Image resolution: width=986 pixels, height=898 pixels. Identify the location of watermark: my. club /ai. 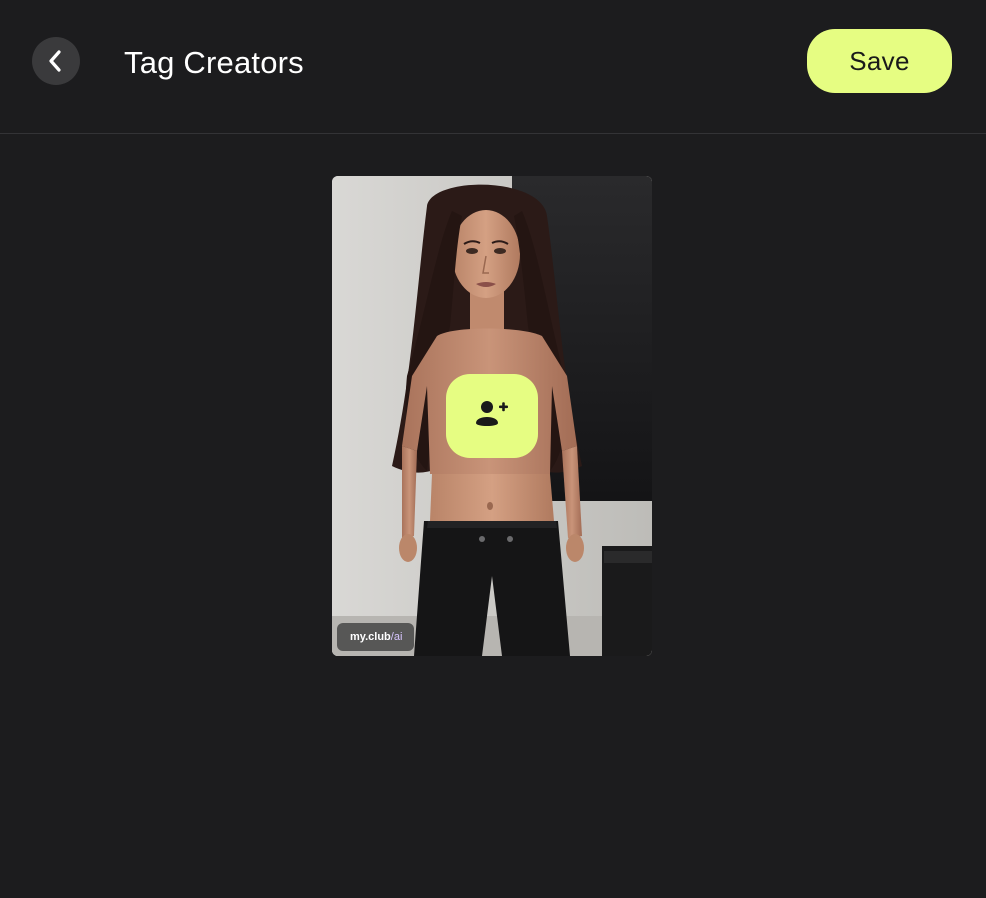
(376, 637).